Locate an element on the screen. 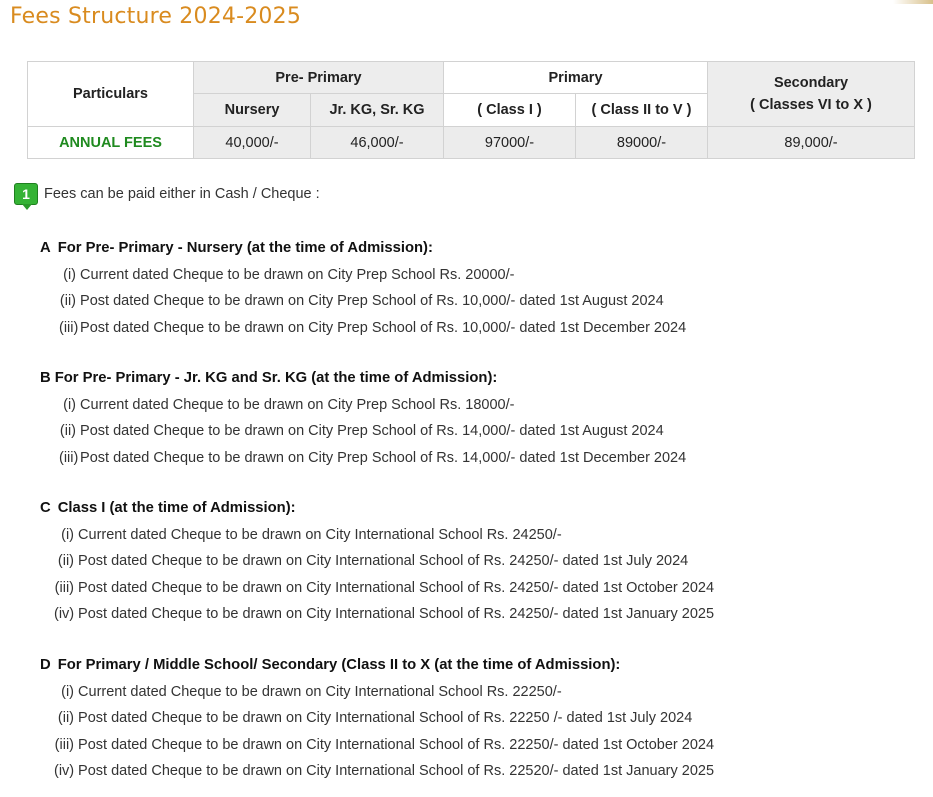 Image resolution: width=933 pixels, height=797 pixels. fee-class2-to-5: 89000/- is located at coordinates (641, 142).